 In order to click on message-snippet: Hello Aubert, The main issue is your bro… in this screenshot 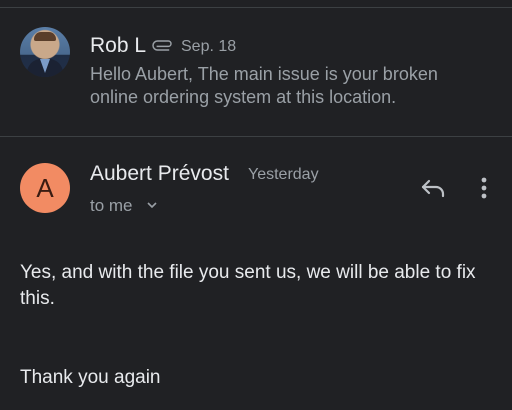, I will do `click(264, 85)`.